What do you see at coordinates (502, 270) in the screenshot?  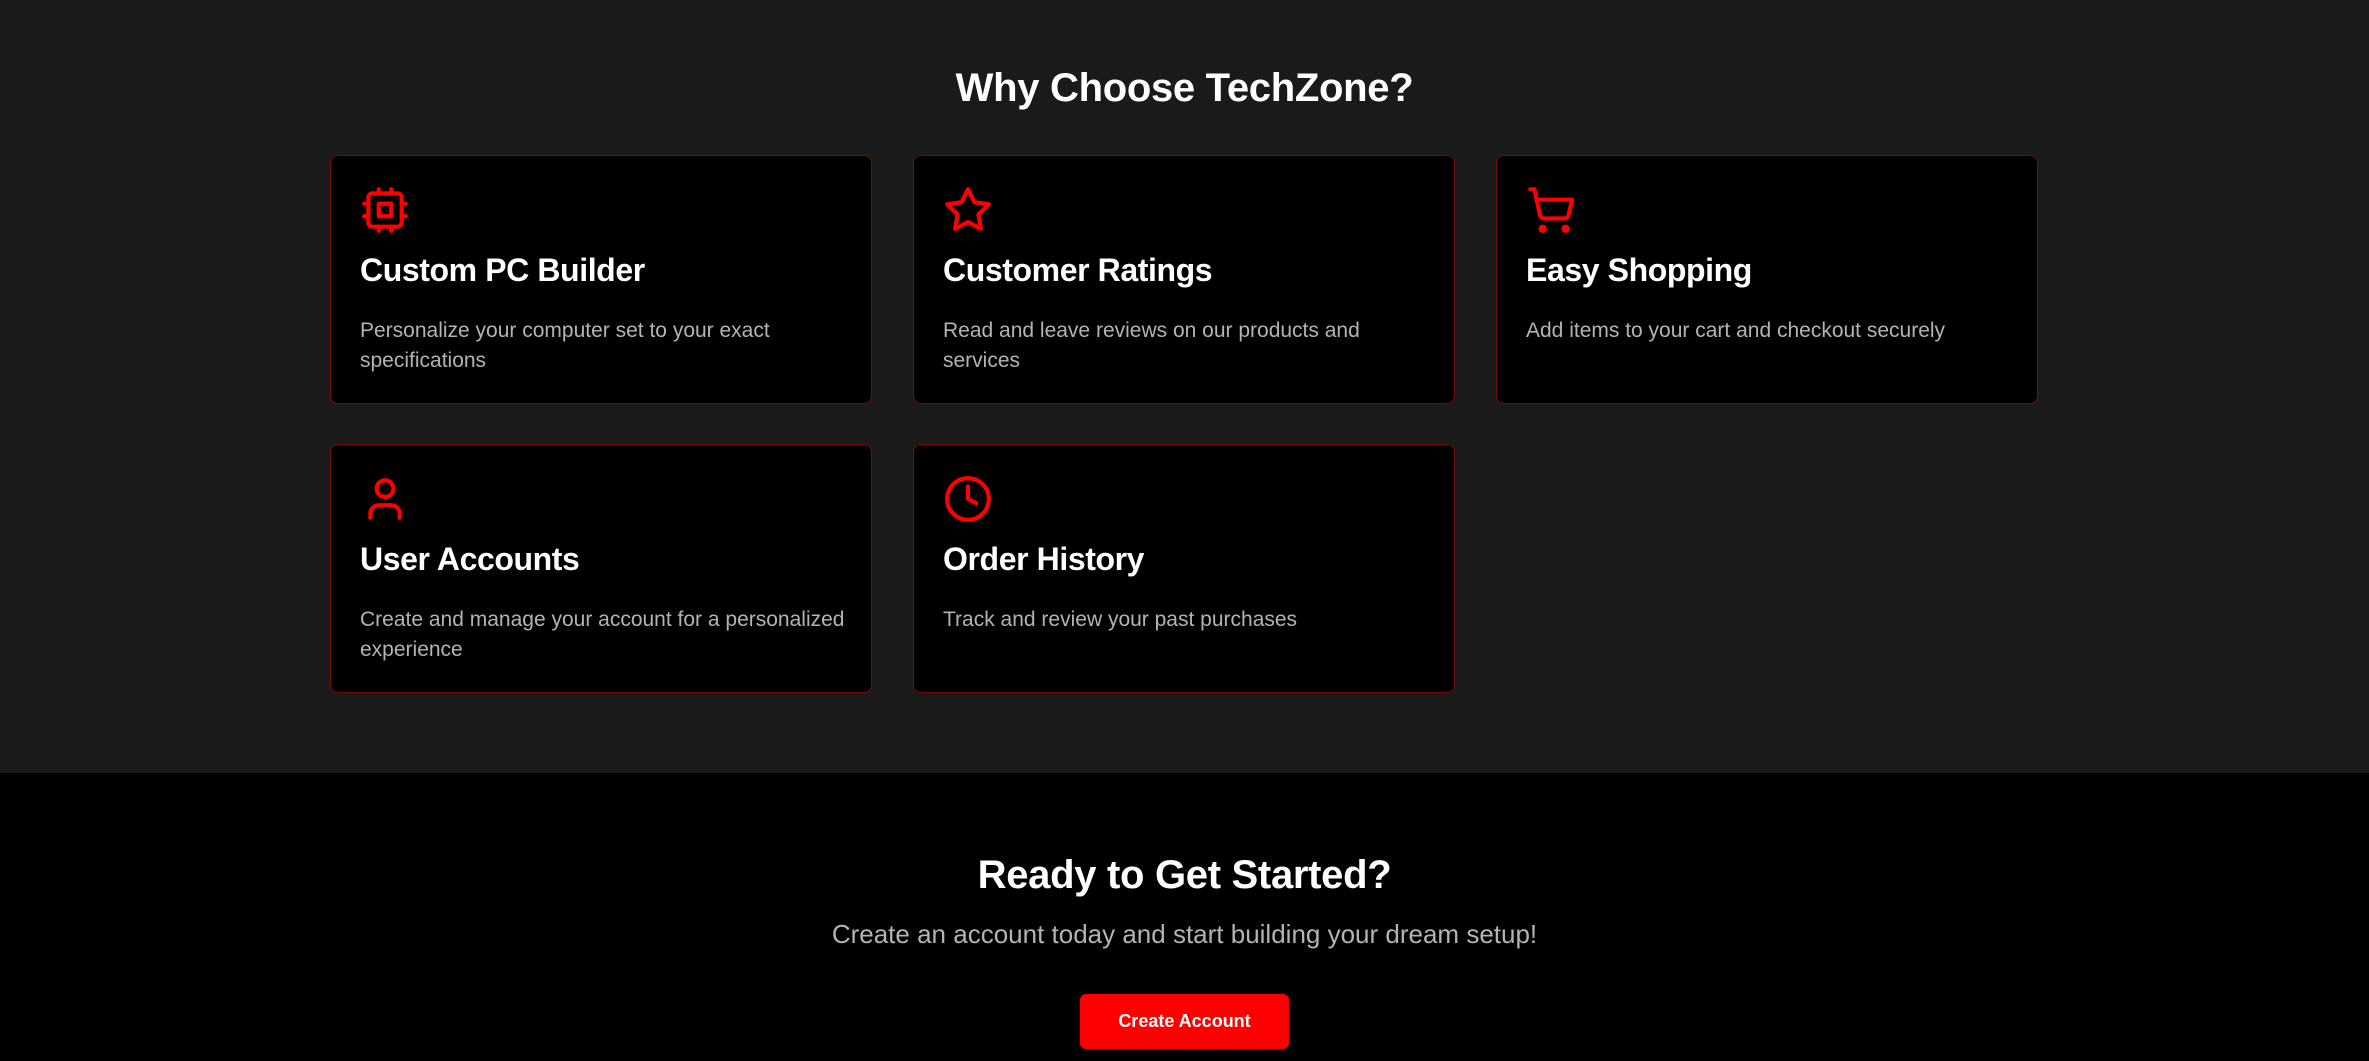 I see `feature-title: Custom PC Builder` at bounding box center [502, 270].